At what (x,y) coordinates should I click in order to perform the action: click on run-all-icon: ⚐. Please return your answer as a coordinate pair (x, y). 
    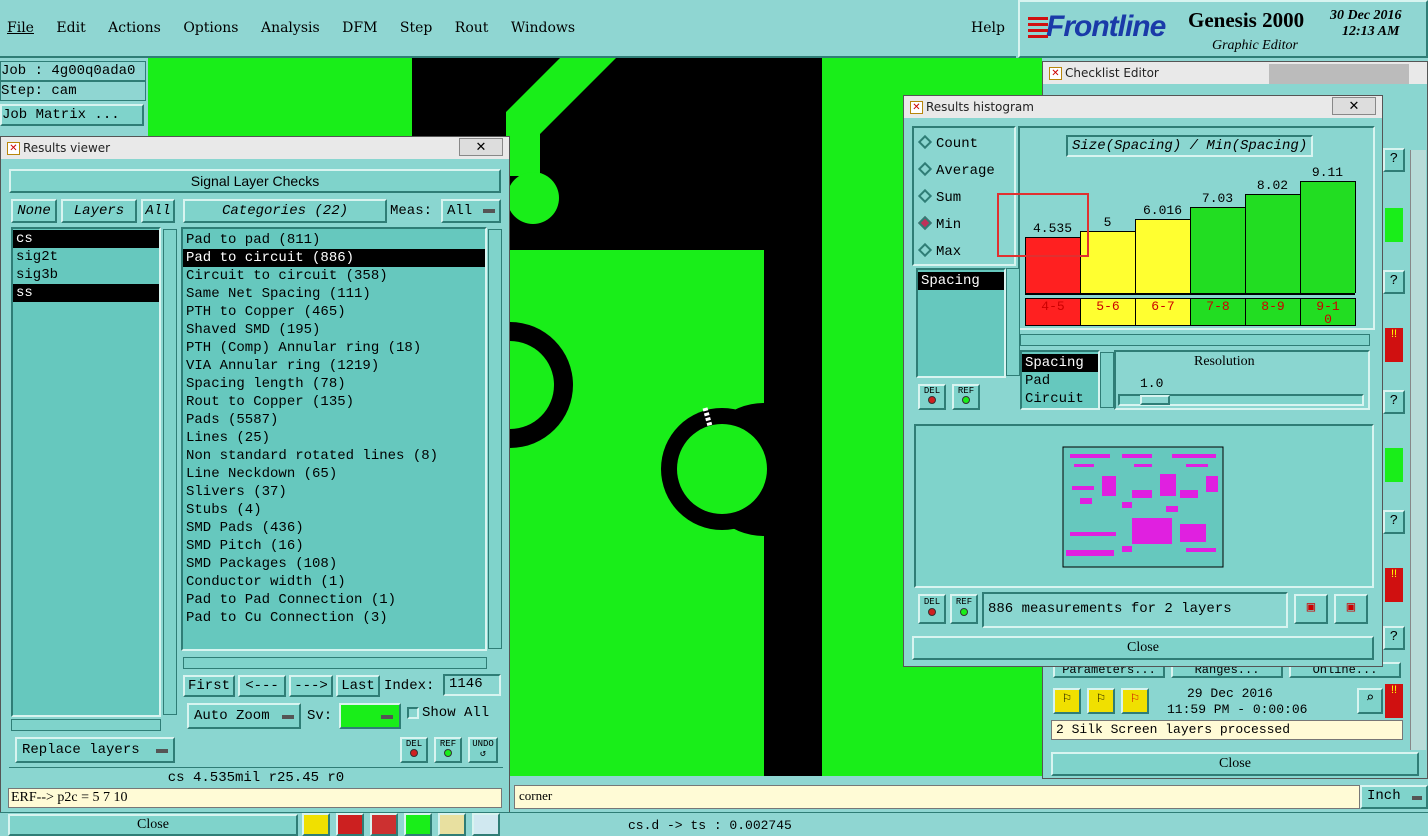
    Looking at the image, I should click on (1101, 701).